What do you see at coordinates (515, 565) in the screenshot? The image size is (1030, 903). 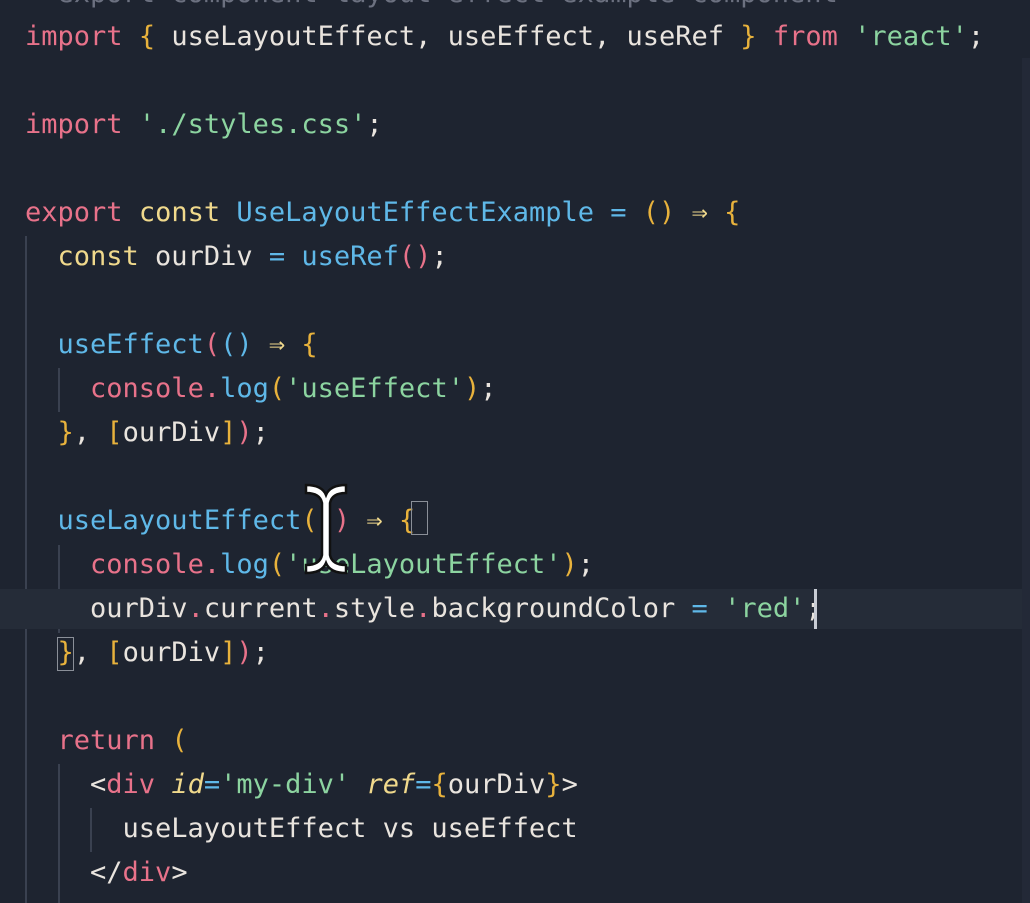 I see `code-line: console.log('useLayoutEffect');` at bounding box center [515, 565].